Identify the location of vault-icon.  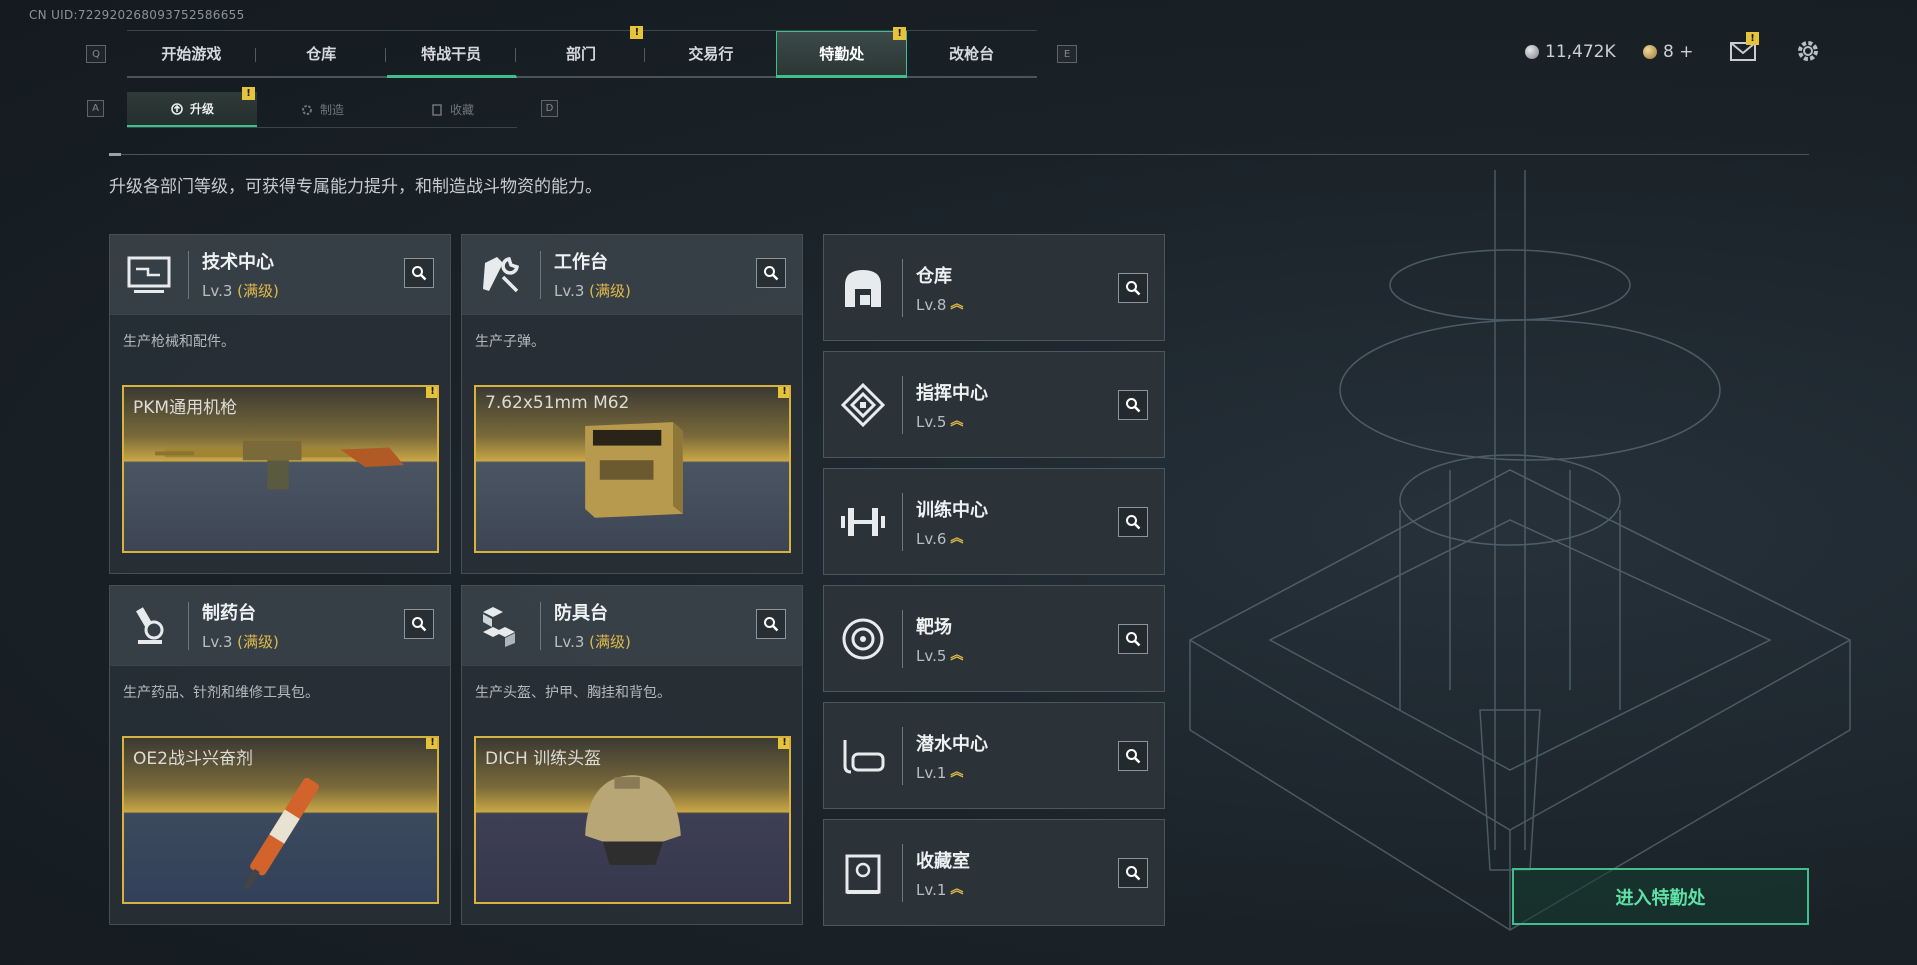
(863, 288).